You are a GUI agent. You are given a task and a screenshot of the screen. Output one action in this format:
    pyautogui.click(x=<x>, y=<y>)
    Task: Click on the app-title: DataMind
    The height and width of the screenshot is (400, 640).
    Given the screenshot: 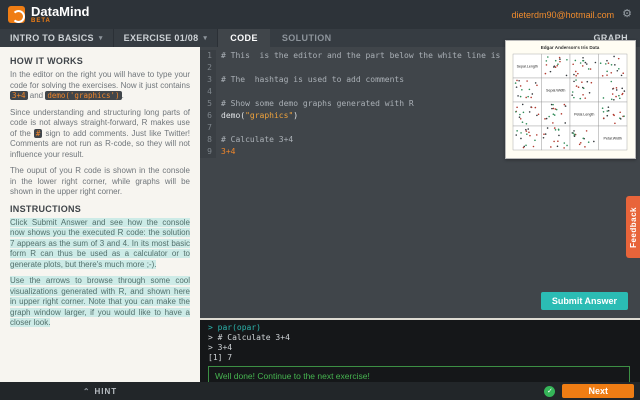 What is the action you would take?
    pyautogui.click(x=60, y=11)
    